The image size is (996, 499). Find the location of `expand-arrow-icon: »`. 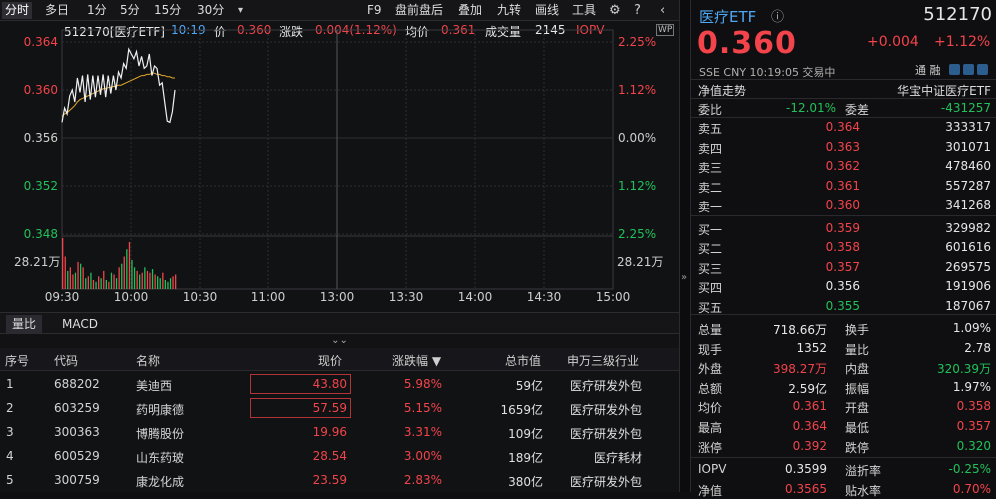

expand-arrow-icon: » is located at coordinates (684, 277).